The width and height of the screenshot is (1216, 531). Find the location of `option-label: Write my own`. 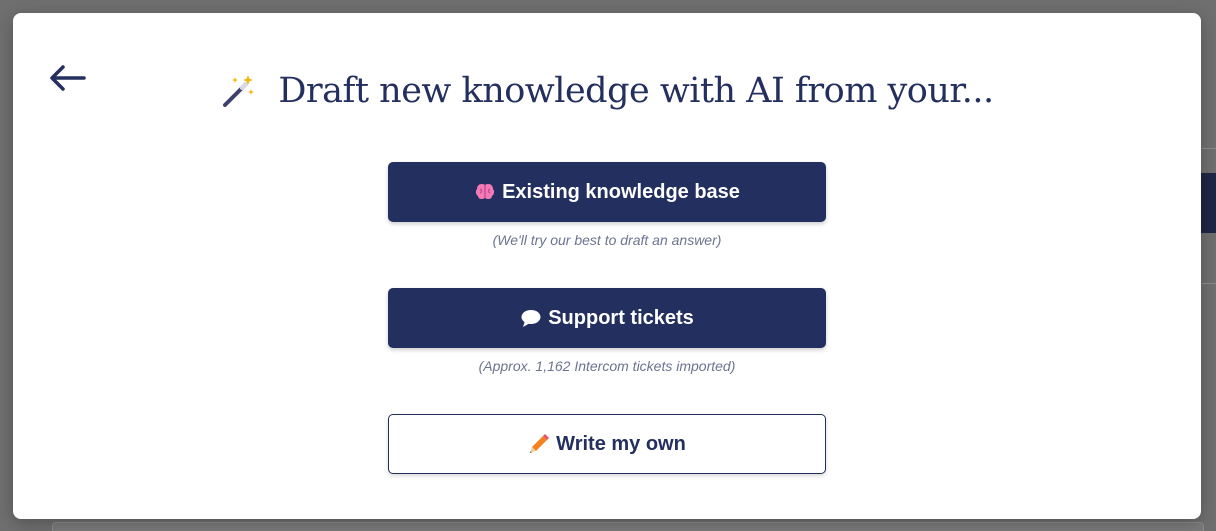

option-label: Write my own is located at coordinates (621, 443).